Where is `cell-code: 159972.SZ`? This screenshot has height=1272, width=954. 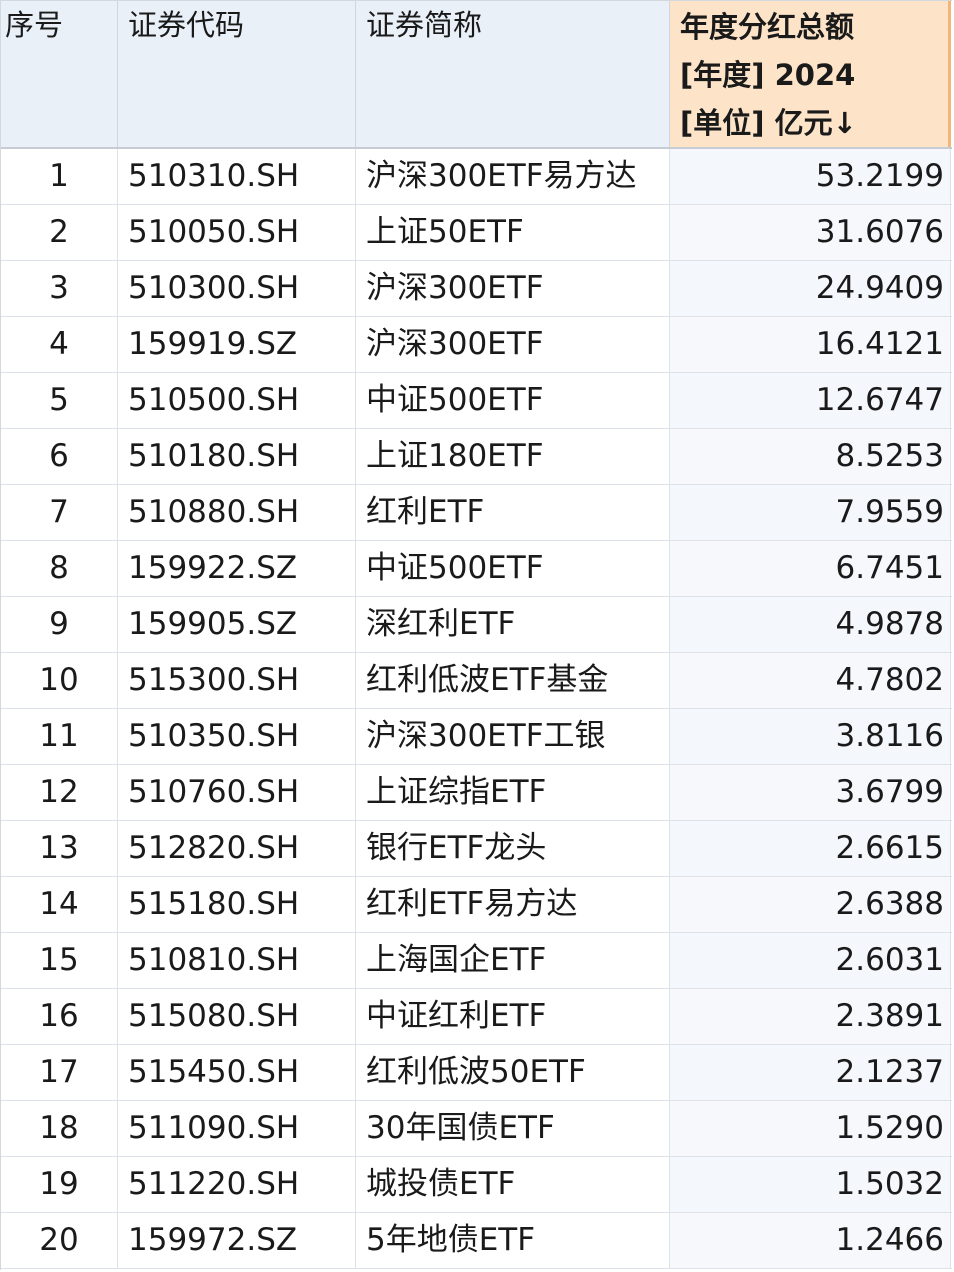 cell-code: 159972.SZ is located at coordinates (237, 1240).